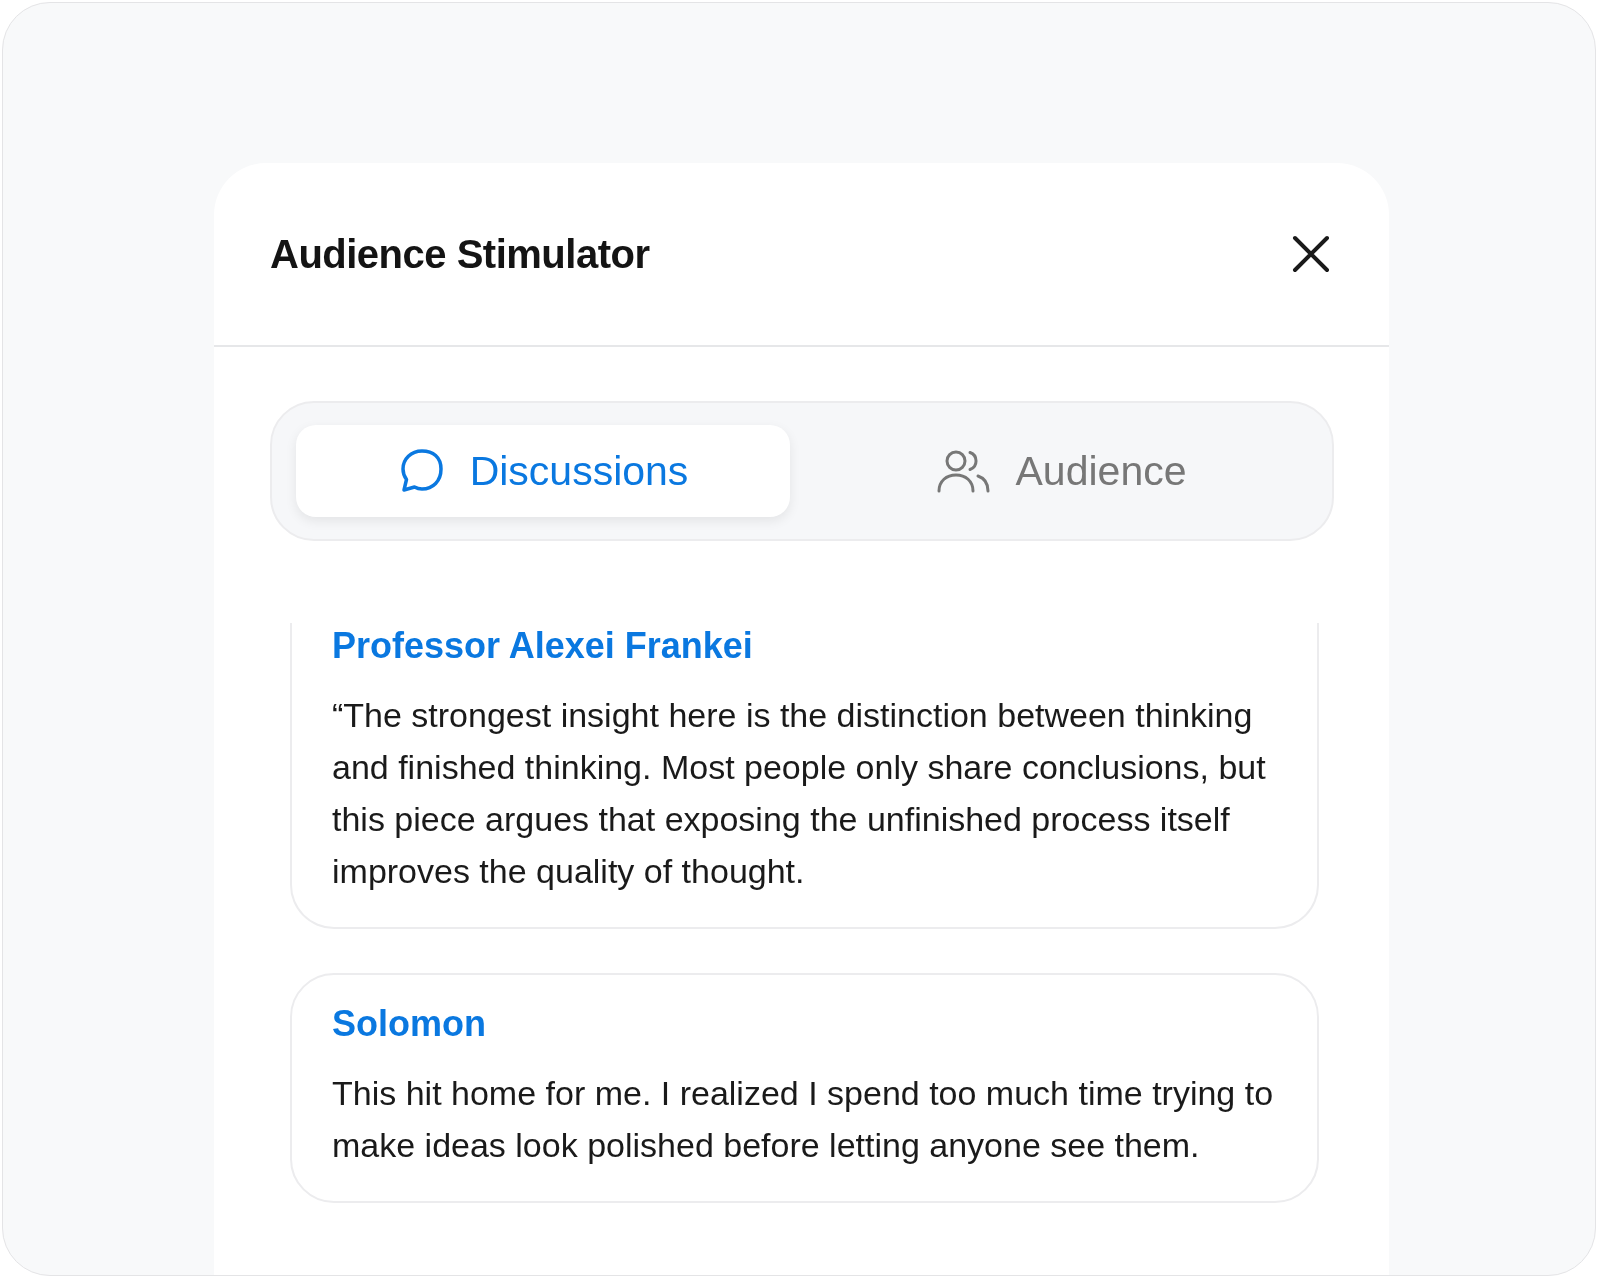  I want to click on tab: Discussions, so click(543, 471).